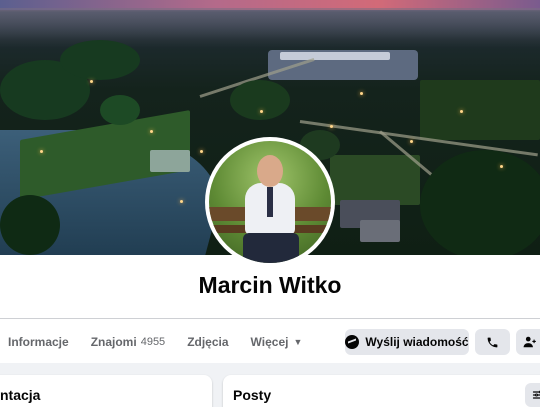 The image size is (540, 407). Describe the element at coordinates (252, 395) in the screenshot. I see `posts-card-title: Posty` at that location.